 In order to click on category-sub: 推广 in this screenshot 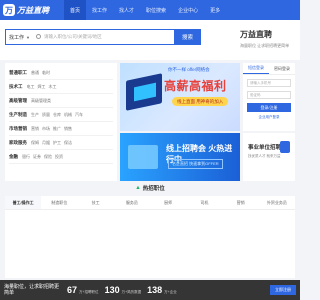, I will do `click(57, 129)`.